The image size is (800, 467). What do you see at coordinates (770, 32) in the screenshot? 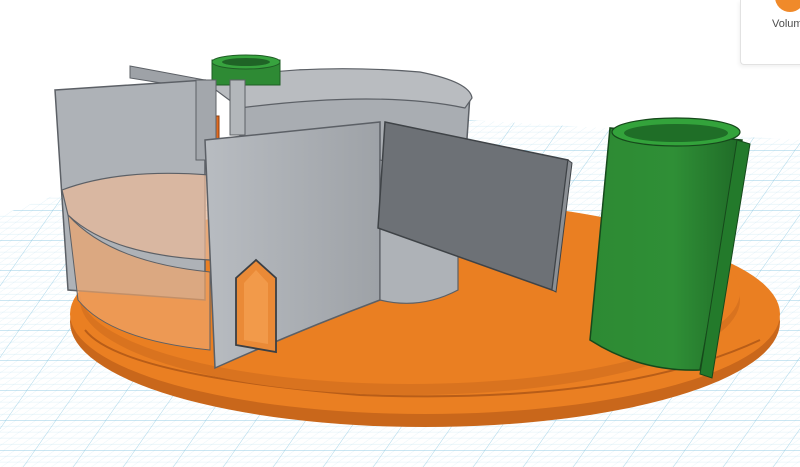
I see `shape-properties-panel: Volum` at bounding box center [770, 32].